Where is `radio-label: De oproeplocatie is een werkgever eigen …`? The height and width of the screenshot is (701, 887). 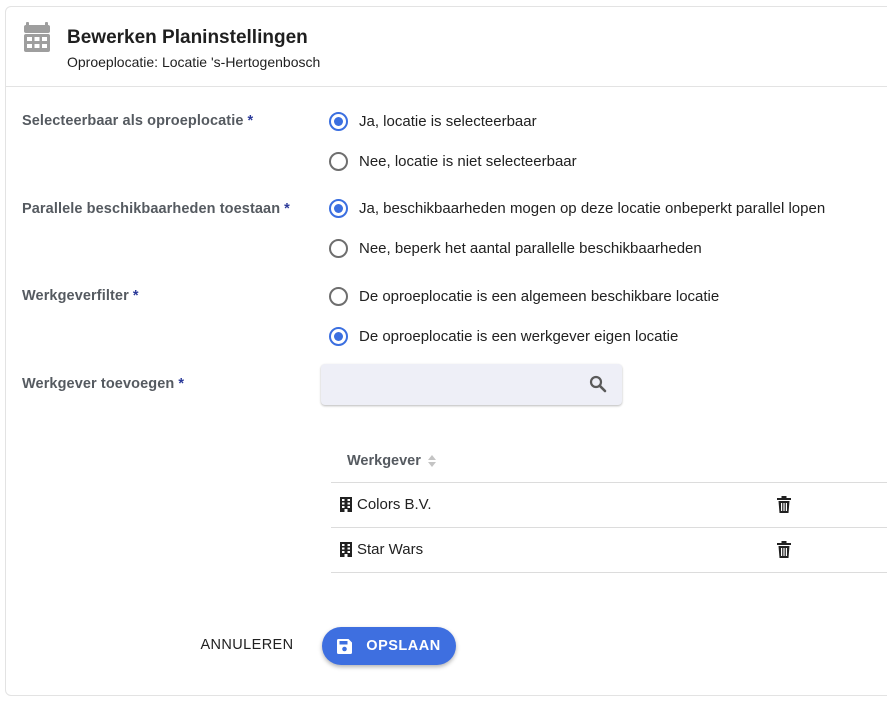 radio-label: De oproeplocatie is een werkgever eigen … is located at coordinates (518, 336).